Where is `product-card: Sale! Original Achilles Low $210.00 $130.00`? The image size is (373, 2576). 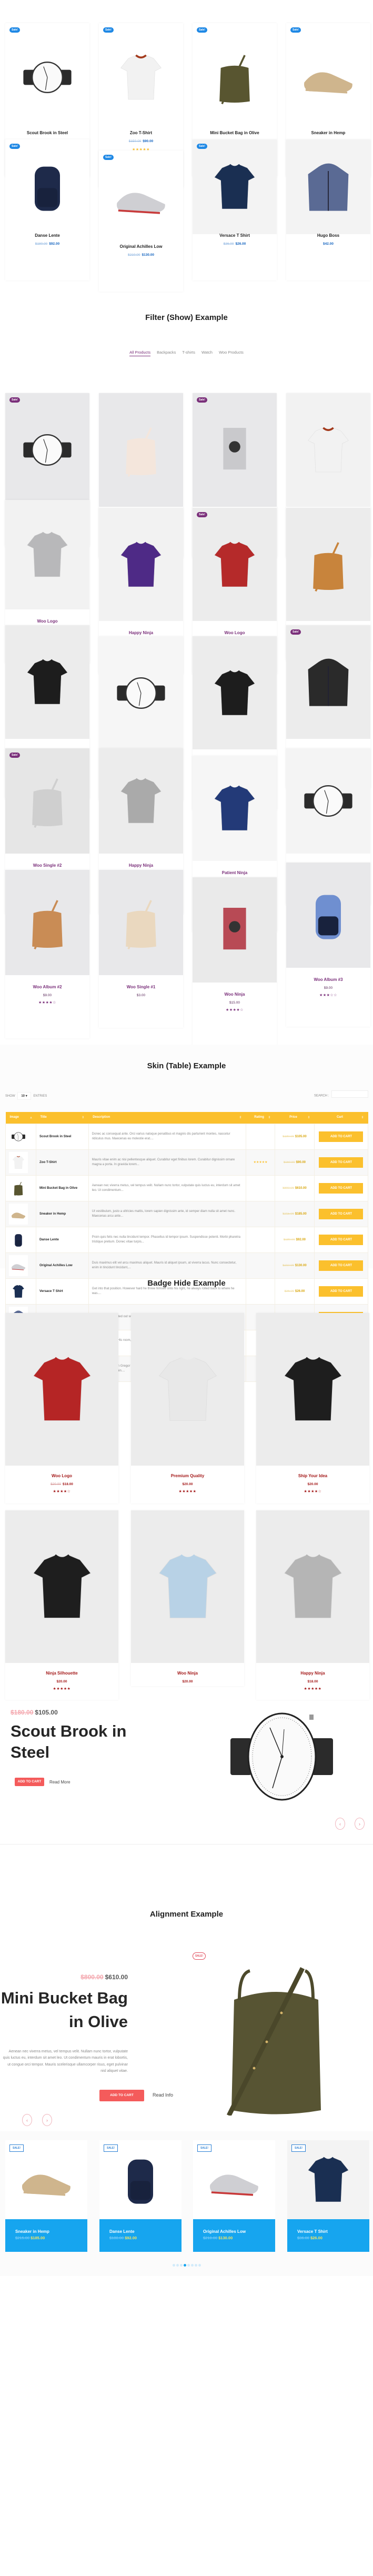
product-card: Sale! Original Achilles Low $210.00 $130.00 is located at coordinates (141, 221).